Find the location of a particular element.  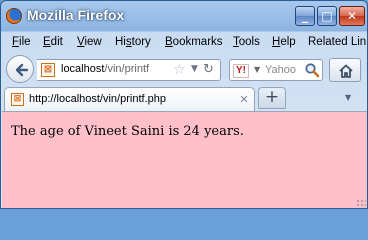

back-button is located at coordinates (20, 69).